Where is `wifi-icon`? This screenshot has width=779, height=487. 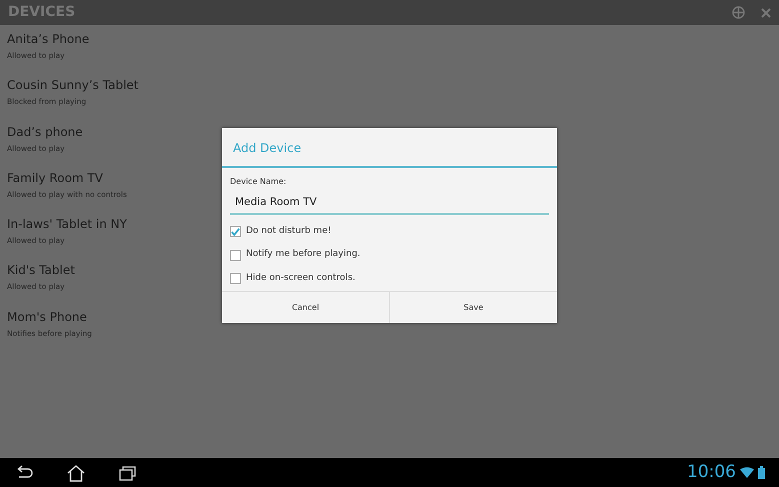
wifi-icon is located at coordinates (747, 472).